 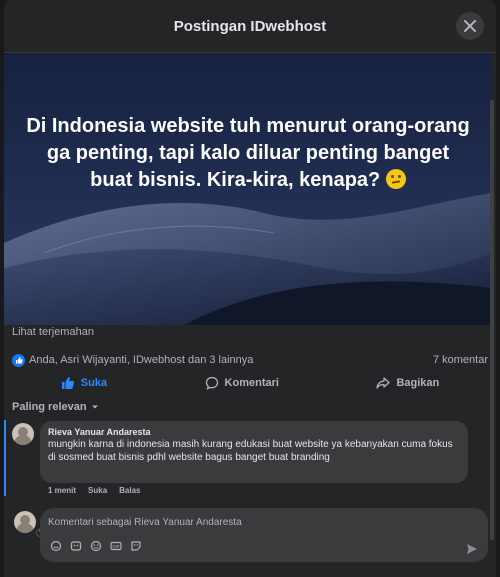 I want to click on comment-sort-label: Paling relevan, so click(x=49, y=407).